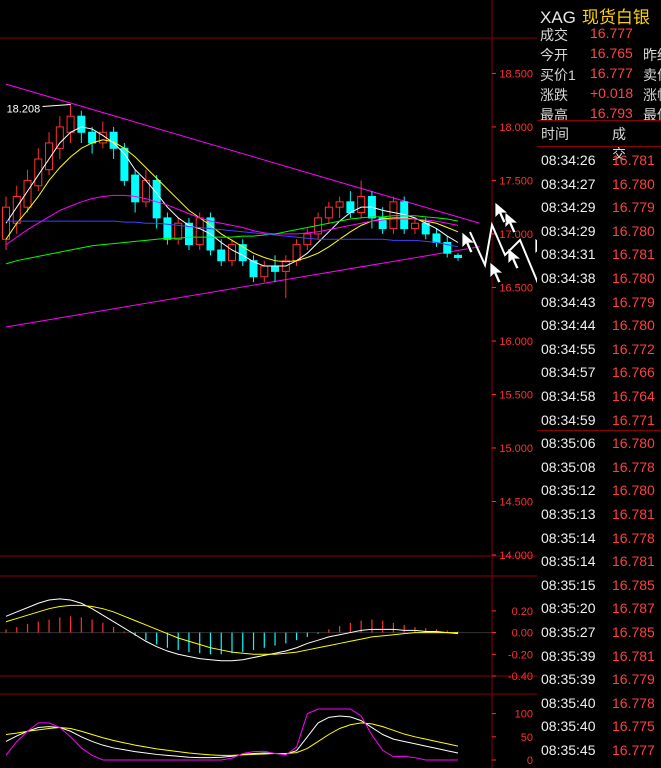 The image size is (661, 768). What do you see at coordinates (242, 153) in the screenshot?
I see `trendline` at bounding box center [242, 153].